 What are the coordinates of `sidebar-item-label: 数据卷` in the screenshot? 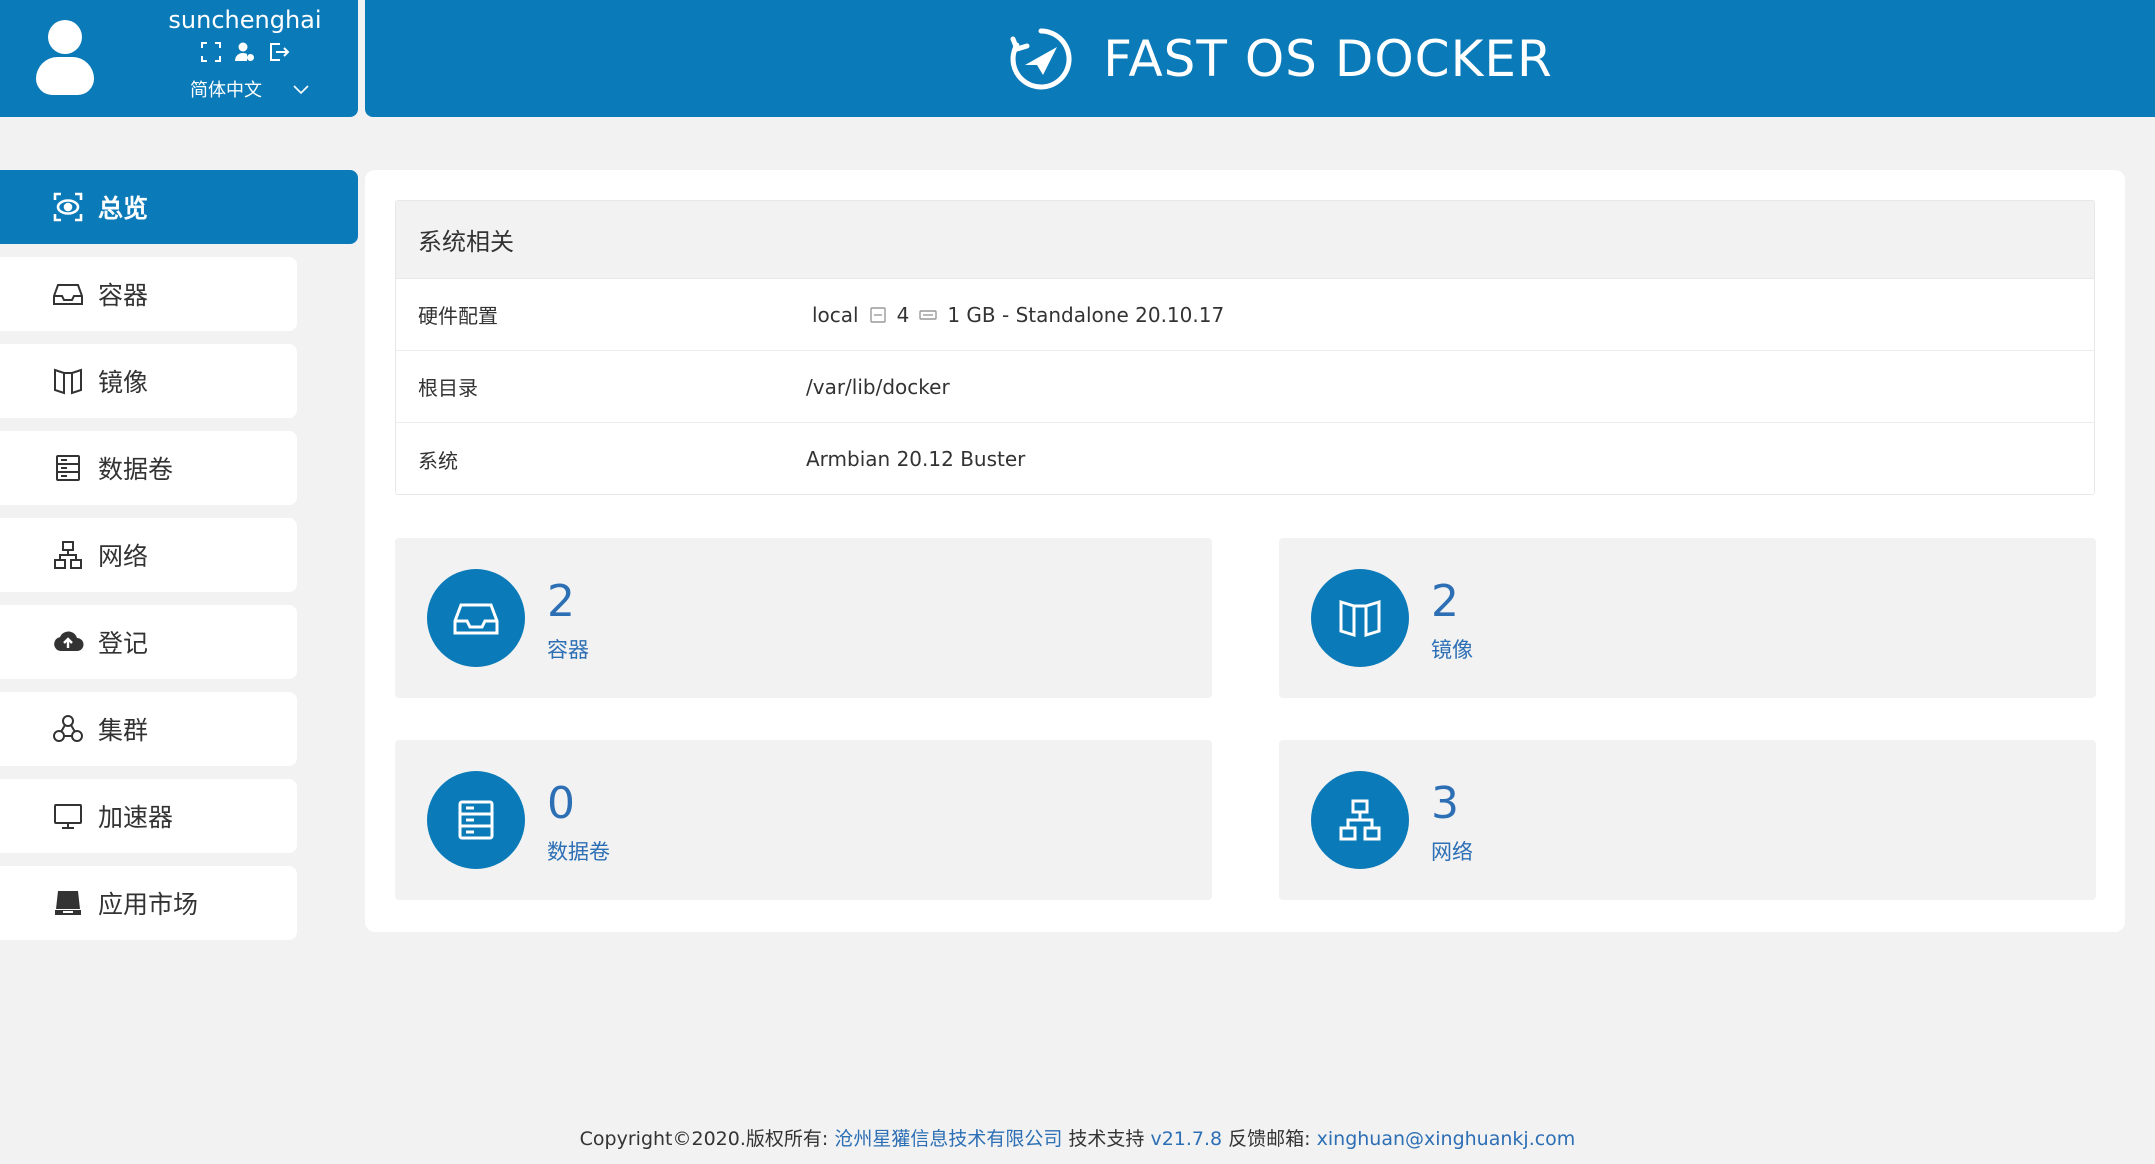 It's located at (136, 469).